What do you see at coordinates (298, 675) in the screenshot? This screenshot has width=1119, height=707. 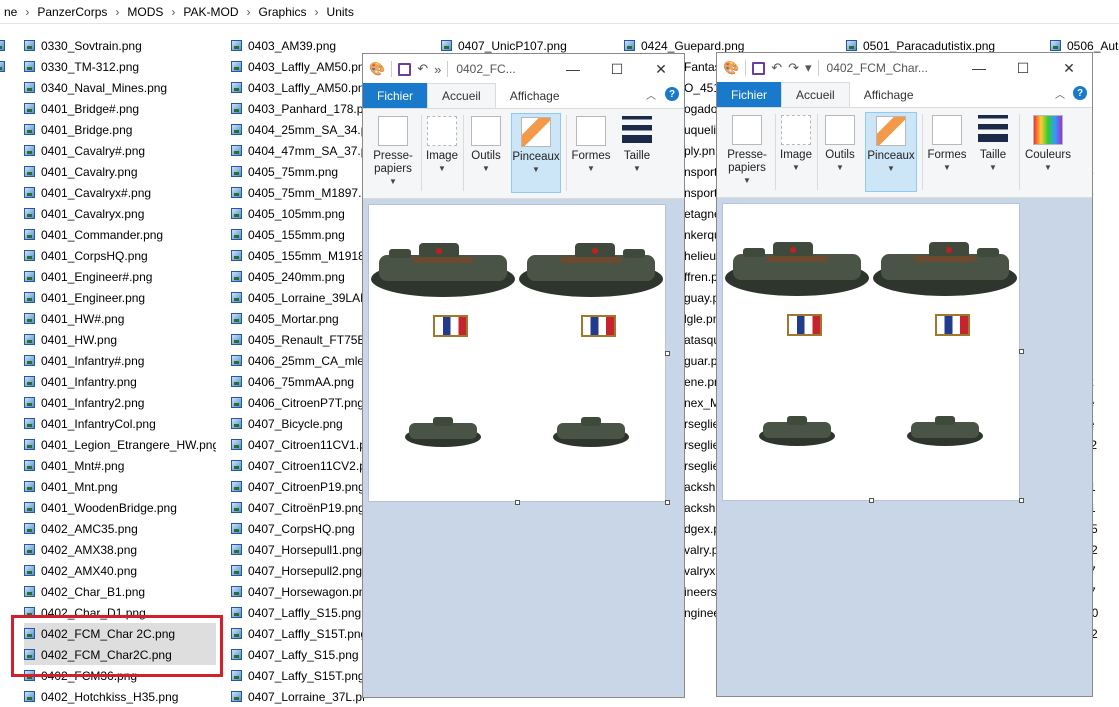 I see `file-item: 0407_Laffy_S15T.png` at bounding box center [298, 675].